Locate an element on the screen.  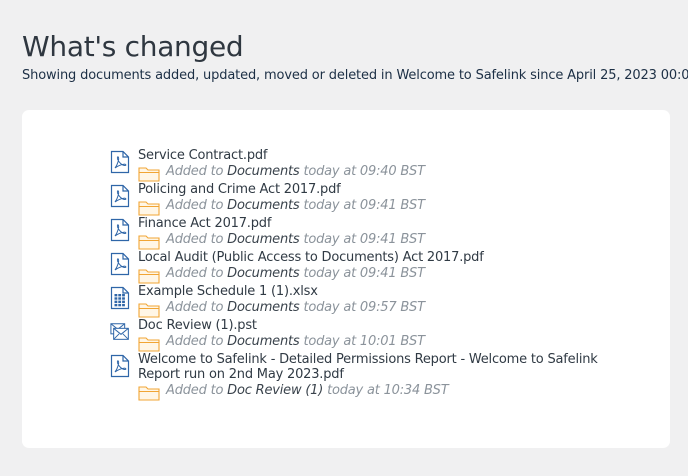
file-name-link: Example Schedule 1 (1).xlsx is located at coordinates (384, 291).